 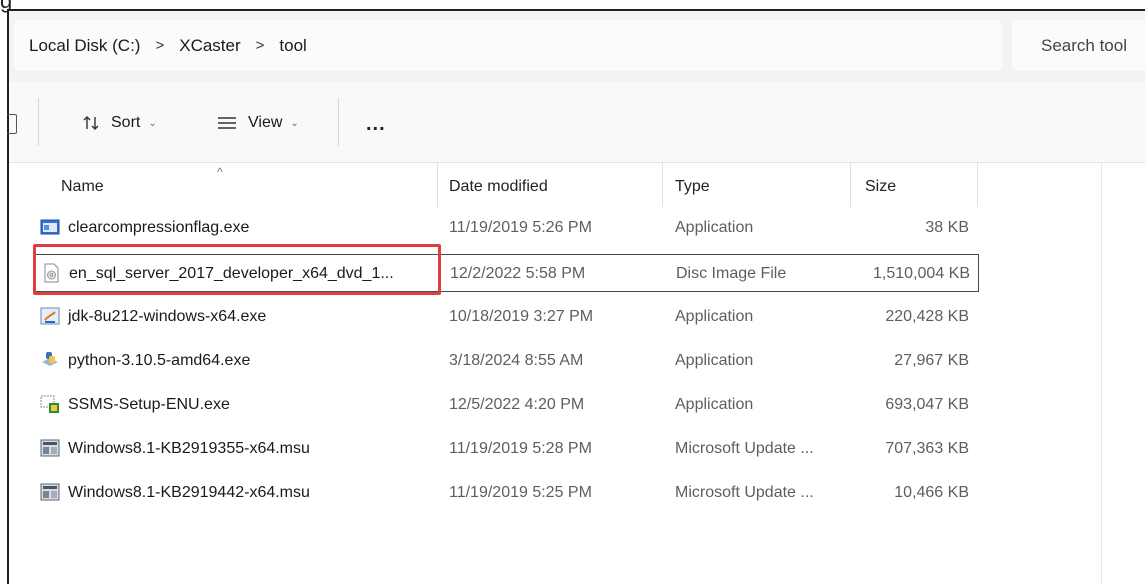 I want to click on file-size: 1,510,004 KB, so click(x=921, y=273).